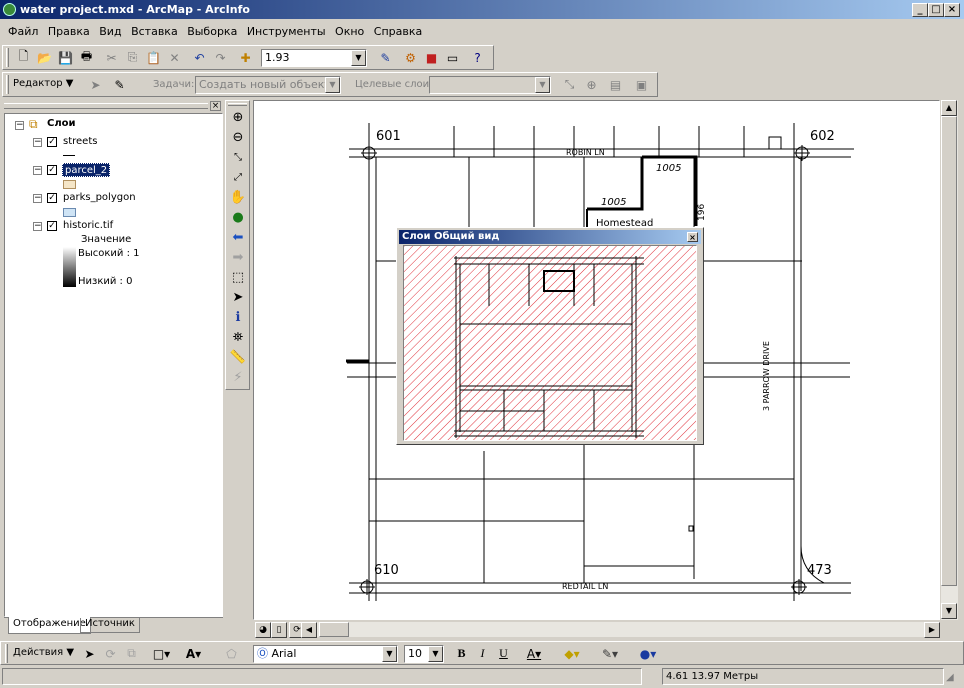  What do you see at coordinates (648, 653) in the screenshot?
I see `marker-color-icon: ●▾` at bounding box center [648, 653].